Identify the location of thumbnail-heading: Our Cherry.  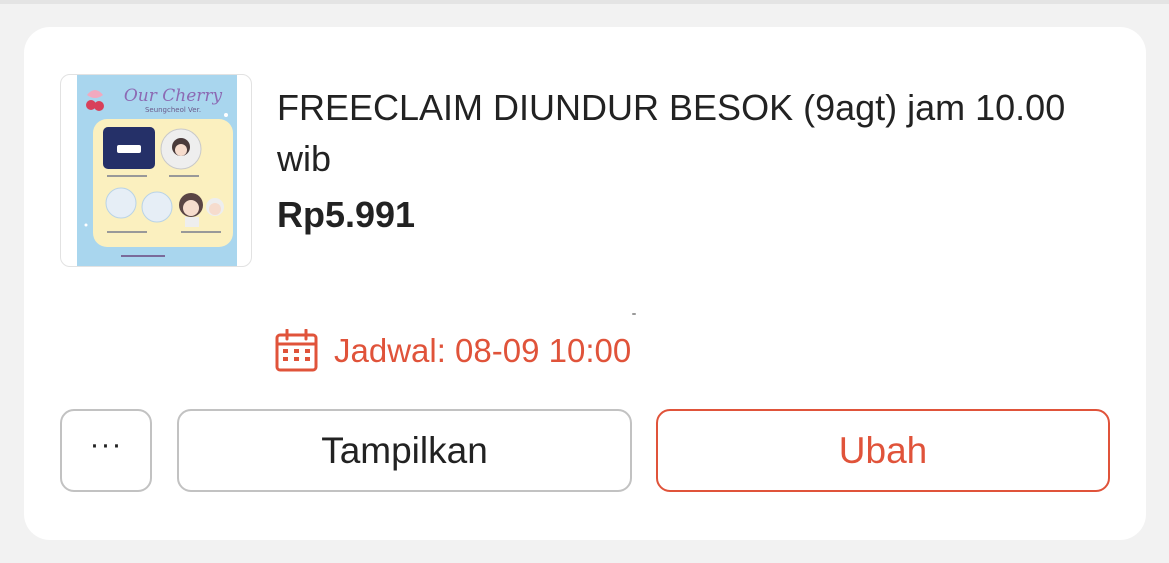
(173, 96).